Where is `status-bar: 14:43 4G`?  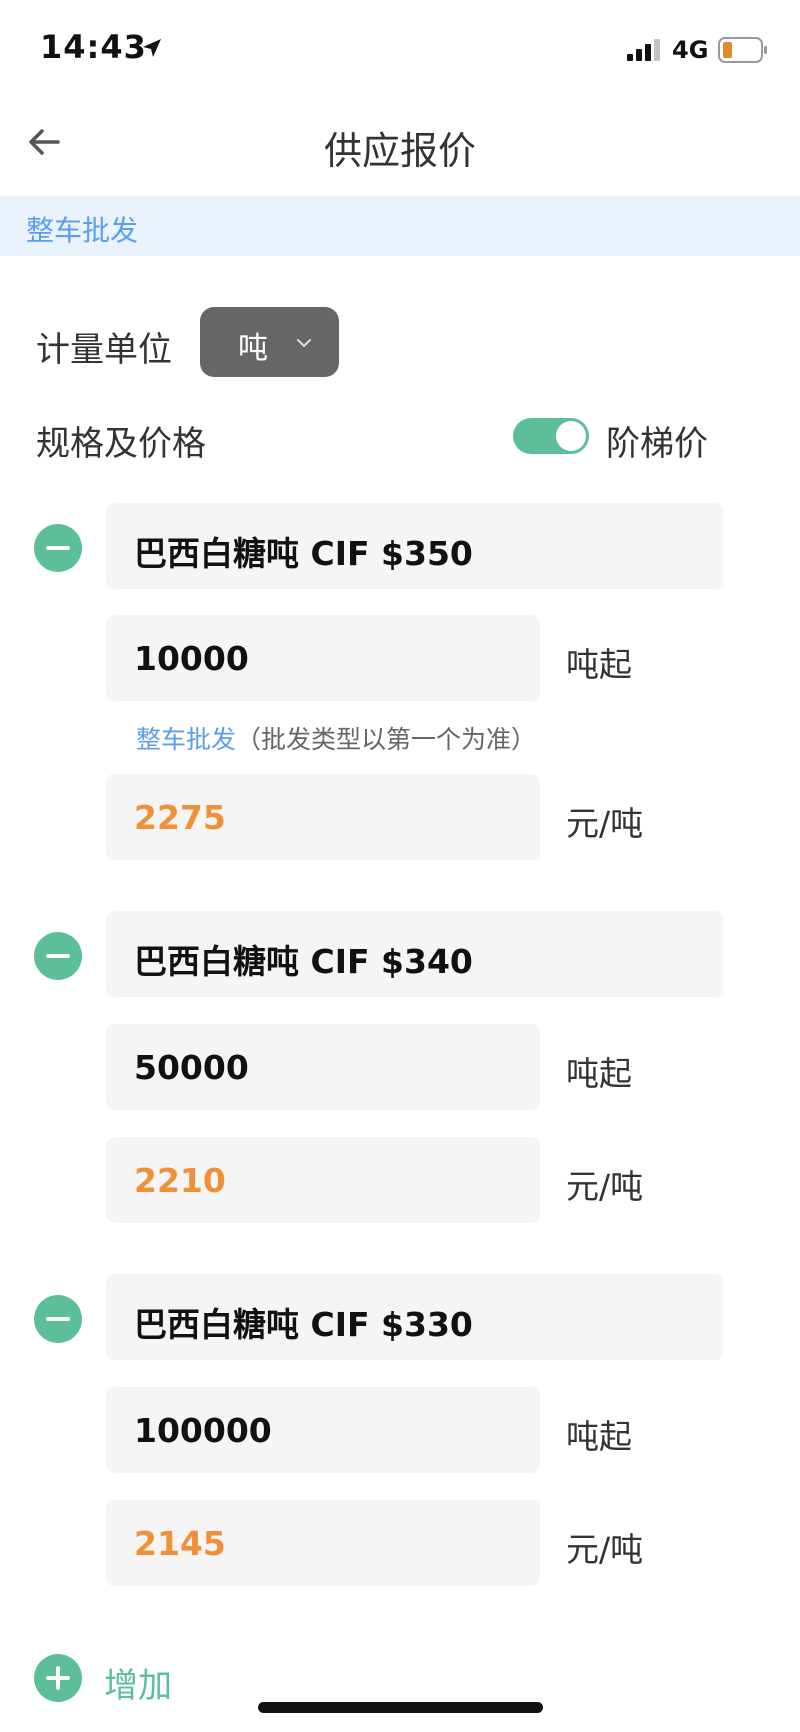
status-bar: 14:43 4G is located at coordinates (400, 50).